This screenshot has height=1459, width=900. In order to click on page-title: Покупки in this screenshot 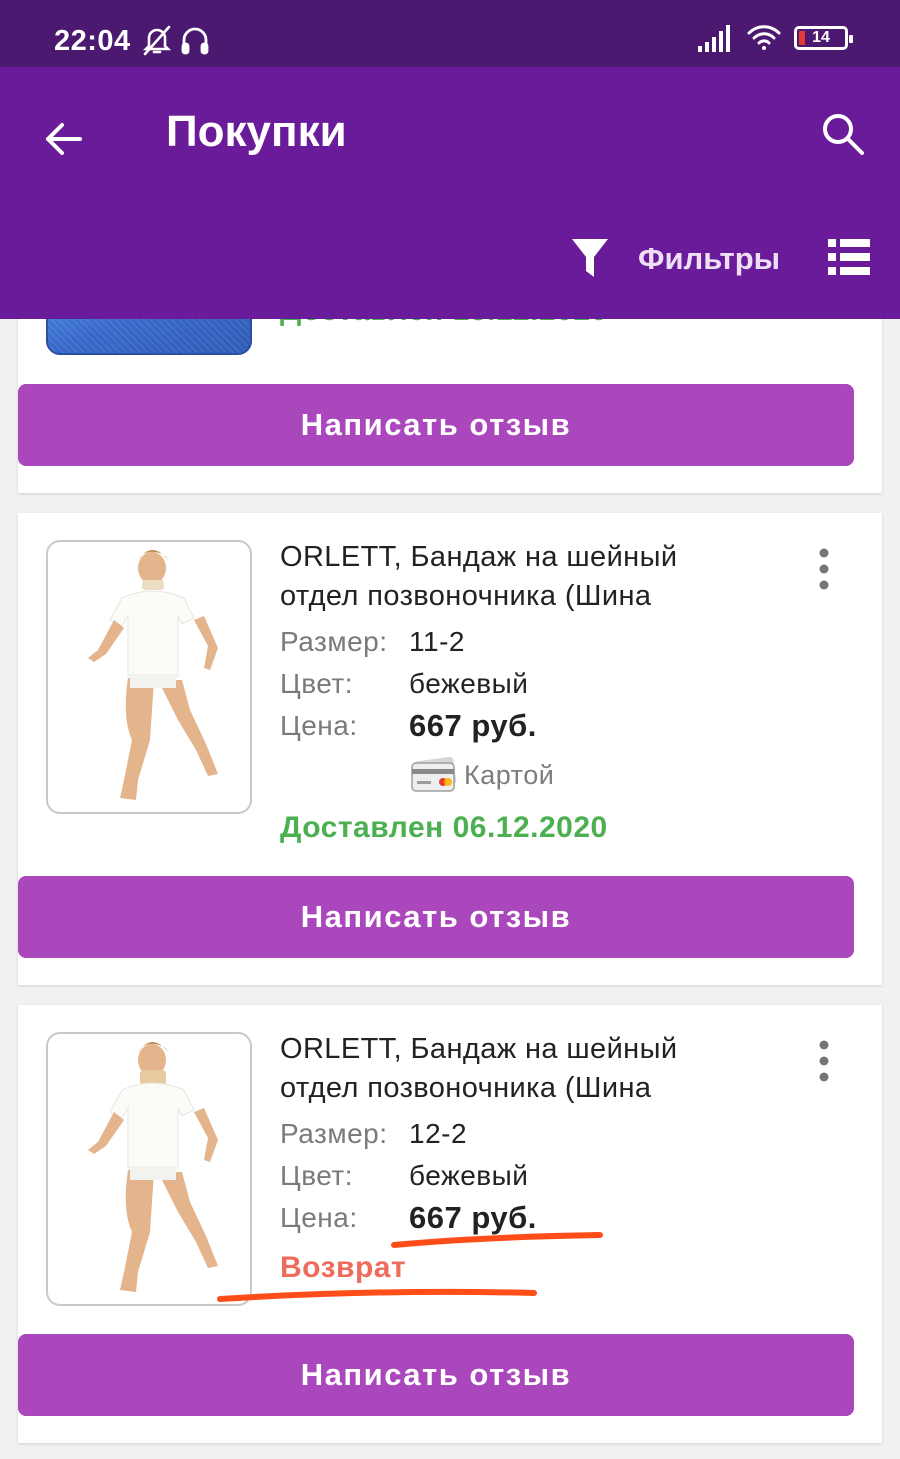, I will do `click(256, 131)`.